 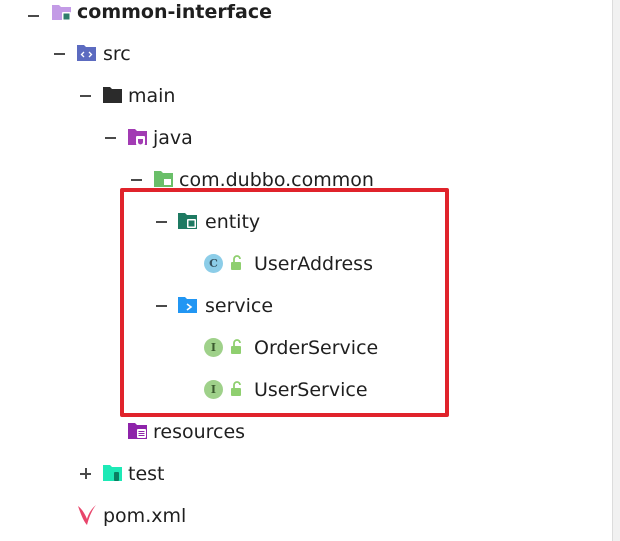 I want to click on test-folder-icon, so click(x=113, y=473).